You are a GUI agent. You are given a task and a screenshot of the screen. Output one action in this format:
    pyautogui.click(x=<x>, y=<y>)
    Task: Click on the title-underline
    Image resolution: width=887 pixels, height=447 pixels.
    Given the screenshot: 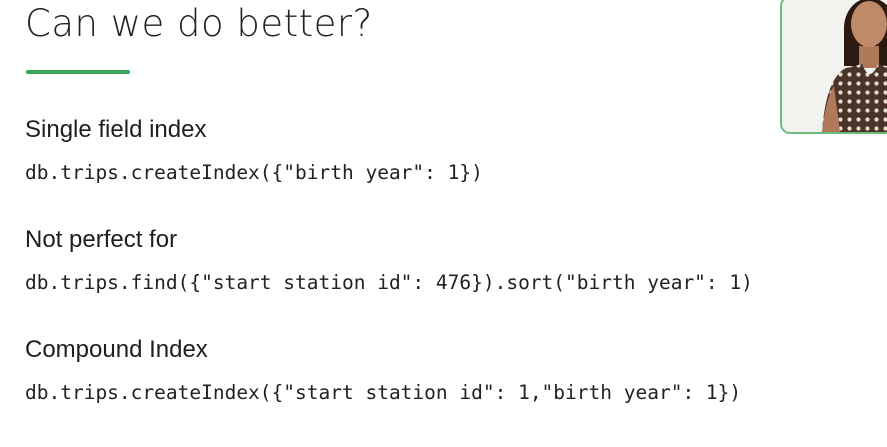 What is the action you would take?
    pyautogui.click(x=78, y=72)
    